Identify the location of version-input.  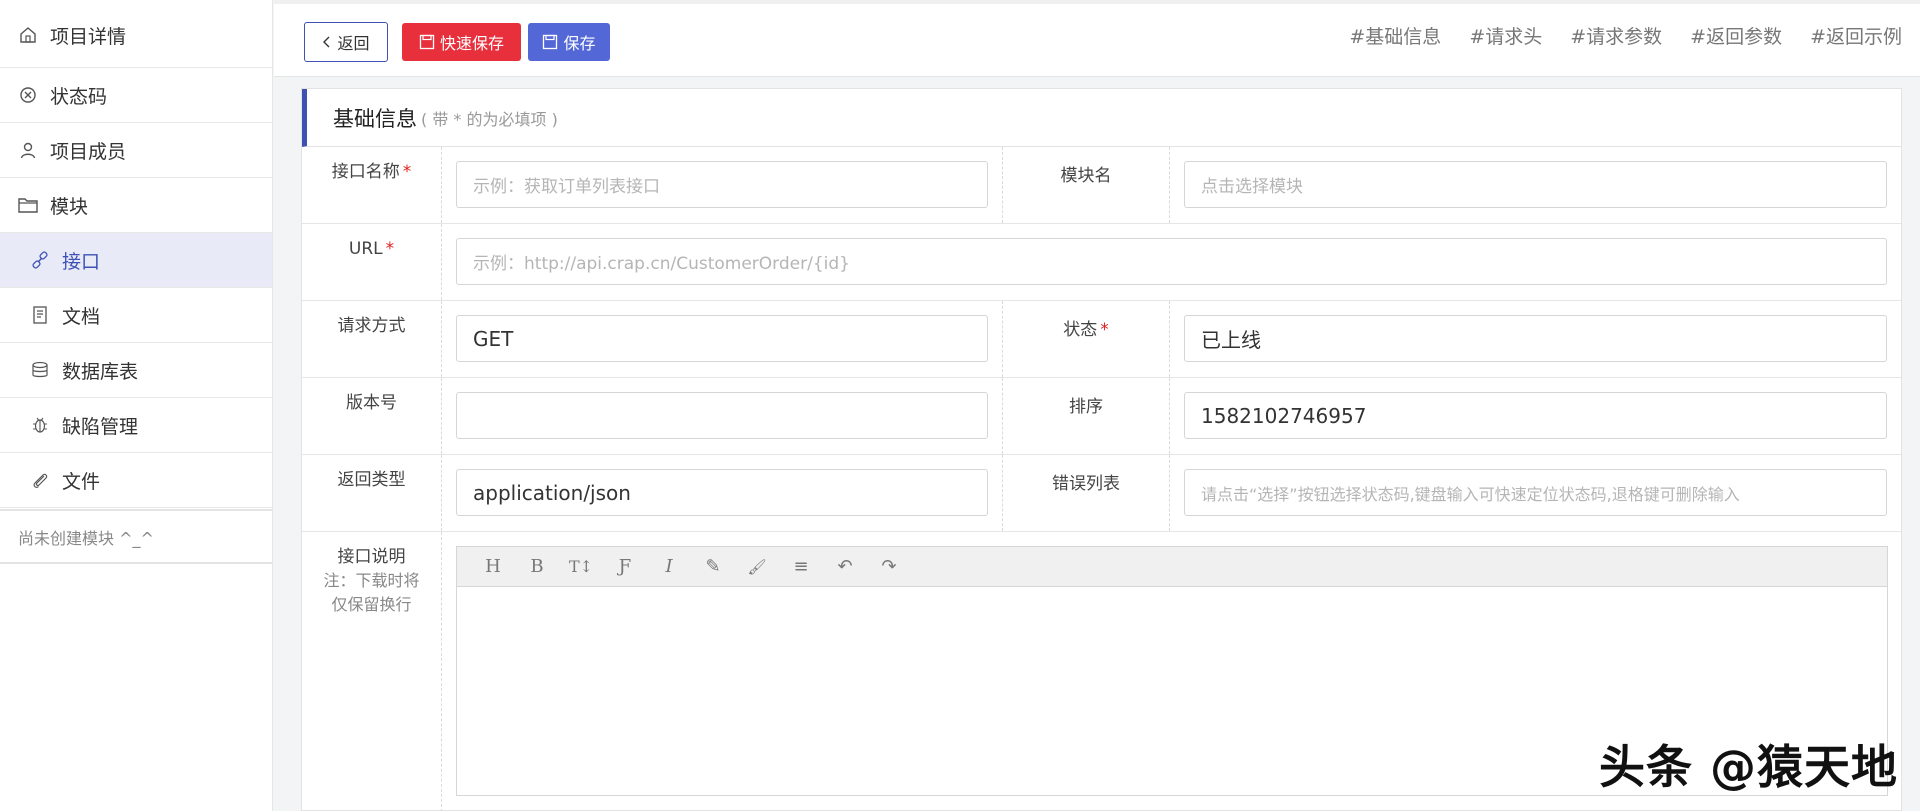
(722, 415).